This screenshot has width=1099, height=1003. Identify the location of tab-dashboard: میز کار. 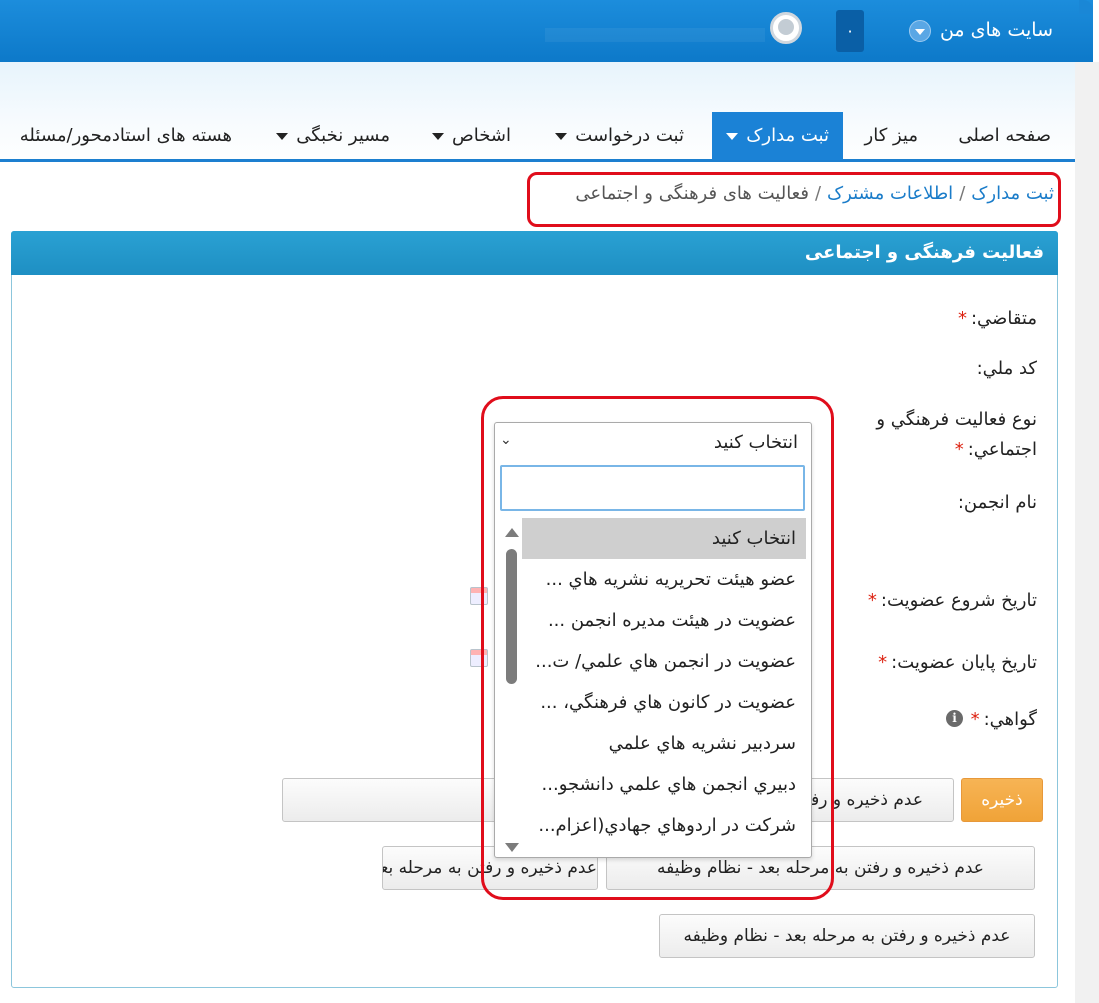
(891, 136).